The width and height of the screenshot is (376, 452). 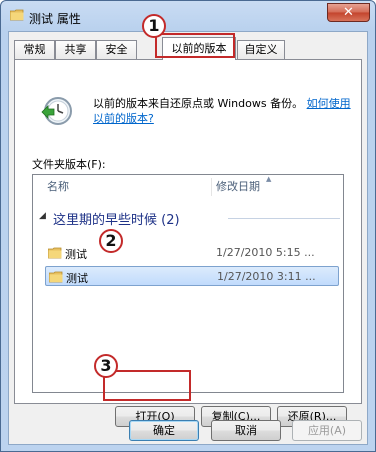 I want to click on column-name-header: 名称, so click(x=58, y=187).